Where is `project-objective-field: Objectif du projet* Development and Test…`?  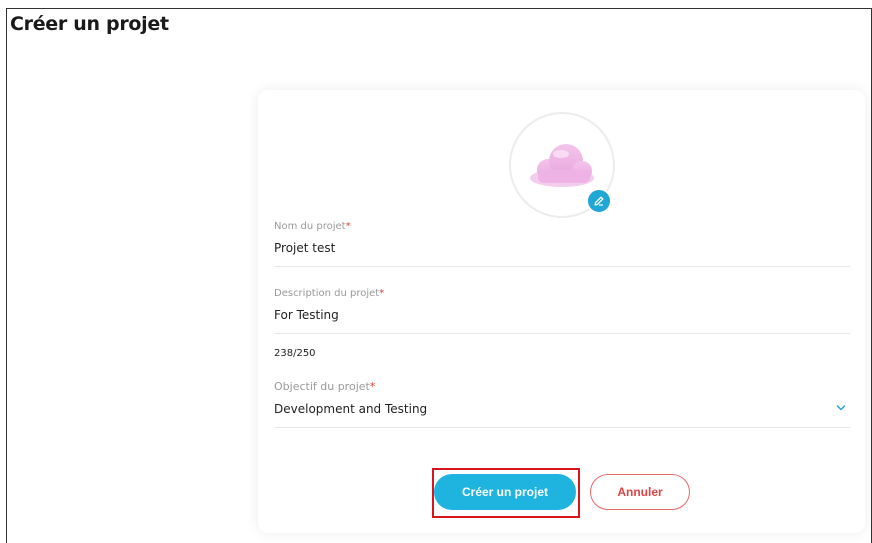
project-objective-field: Objectif du projet* Development and Test… is located at coordinates (562, 404).